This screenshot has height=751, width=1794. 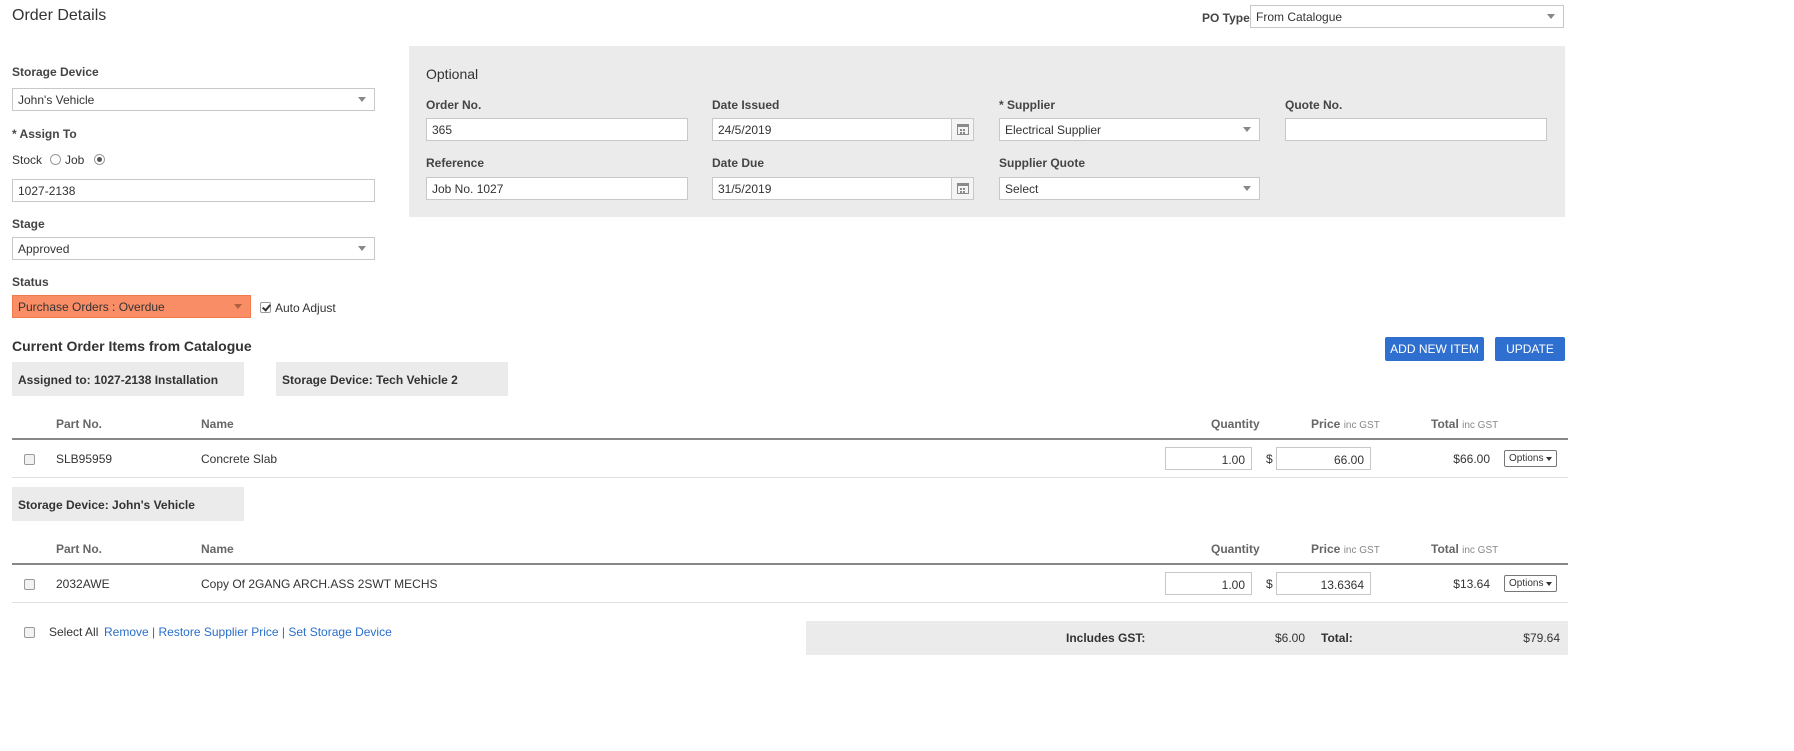 What do you see at coordinates (455, 163) in the screenshot?
I see `reference-label: Reference` at bounding box center [455, 163].